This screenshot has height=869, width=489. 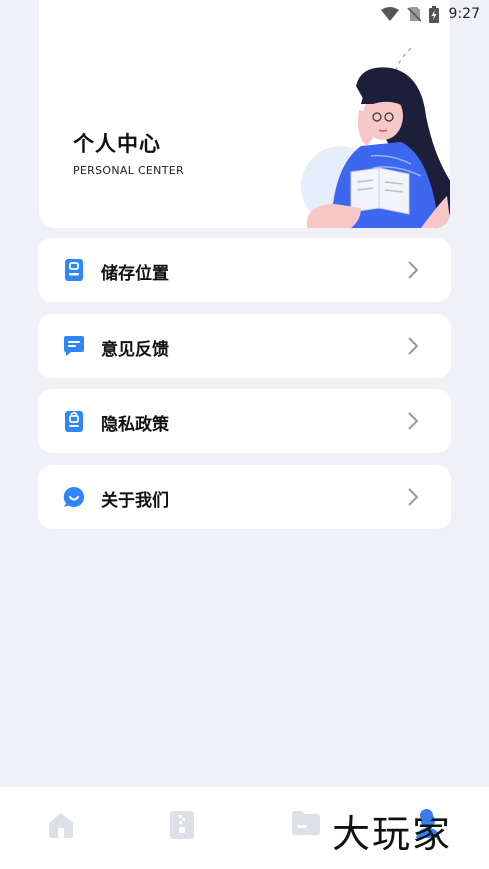 I want to click on page-title: 个人中心, so click(x=117, y=144).